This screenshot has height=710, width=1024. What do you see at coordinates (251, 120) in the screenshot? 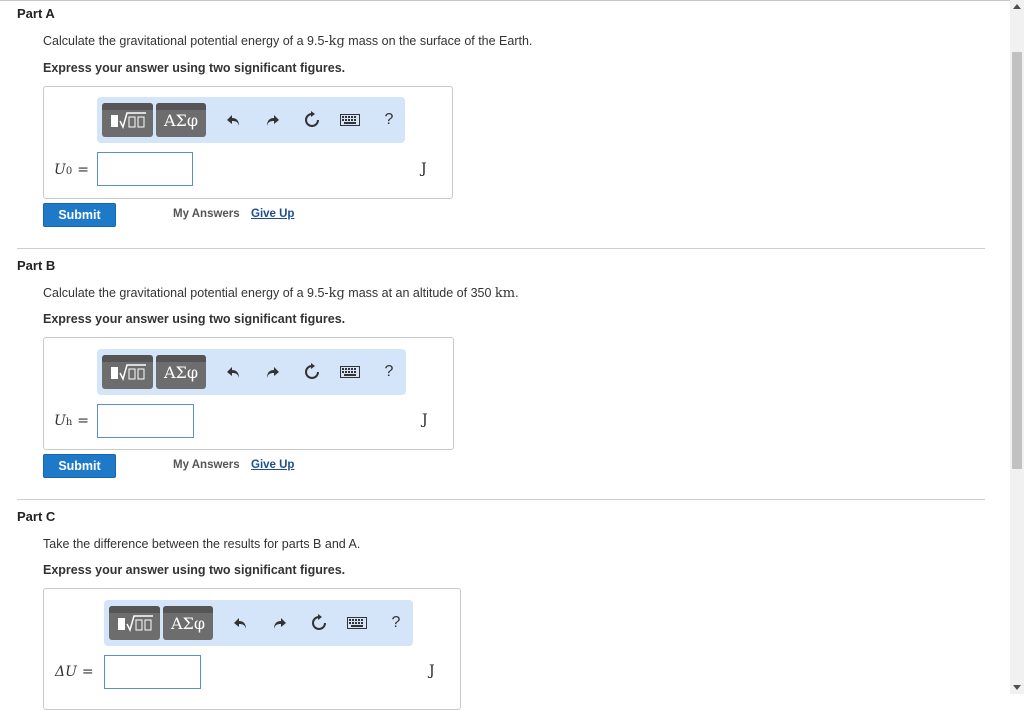
I see `part-a-math-toolbar: ΑΣφ ?` at bounding box center [251, 120].